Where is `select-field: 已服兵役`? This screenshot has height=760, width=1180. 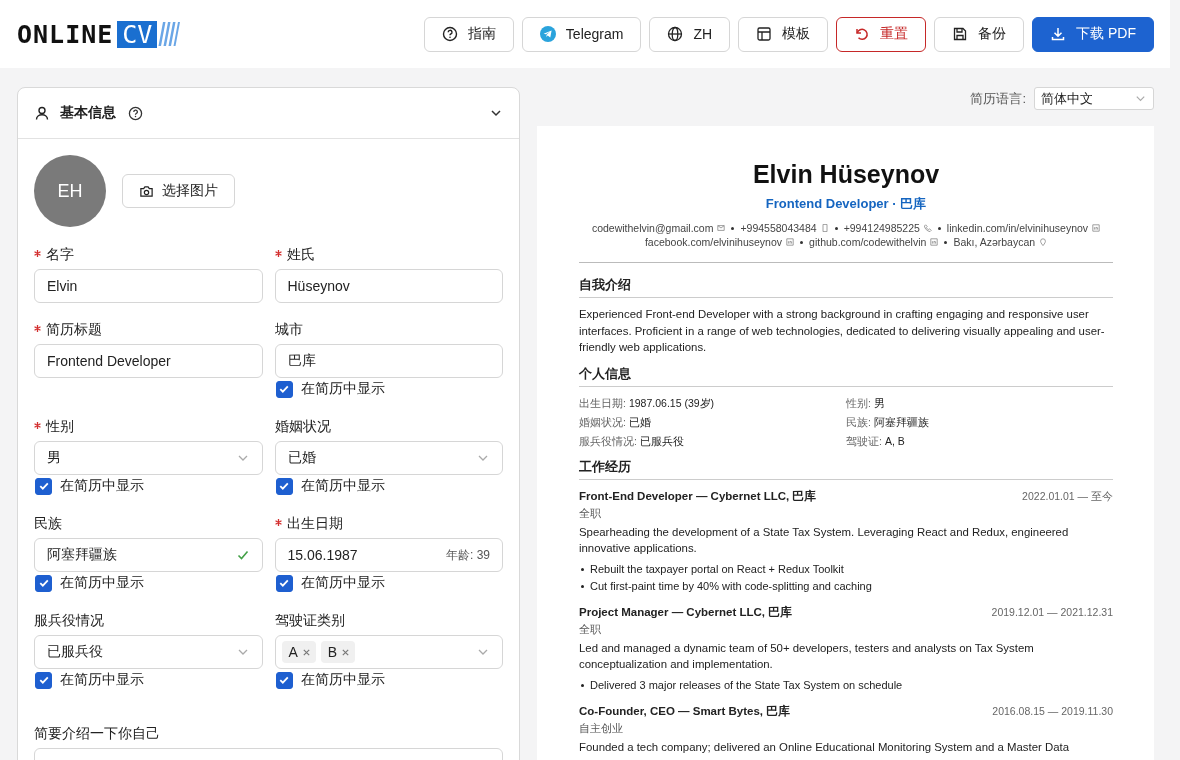 select-field: 已服兵役 is located at coordinates (148, 652).